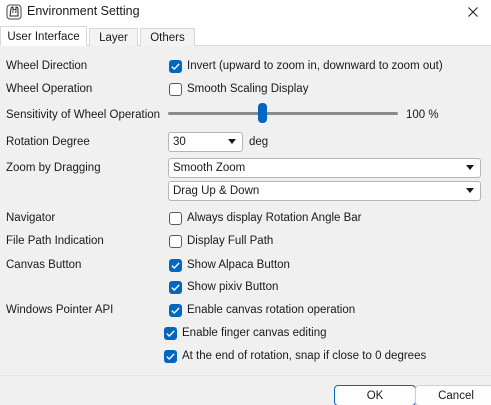 This screenshot has width=491, height=405. Describe the element at coordinates (216, 191) in the screenshot. I see `drag-direction-value: Drag Up & Down` at that location.